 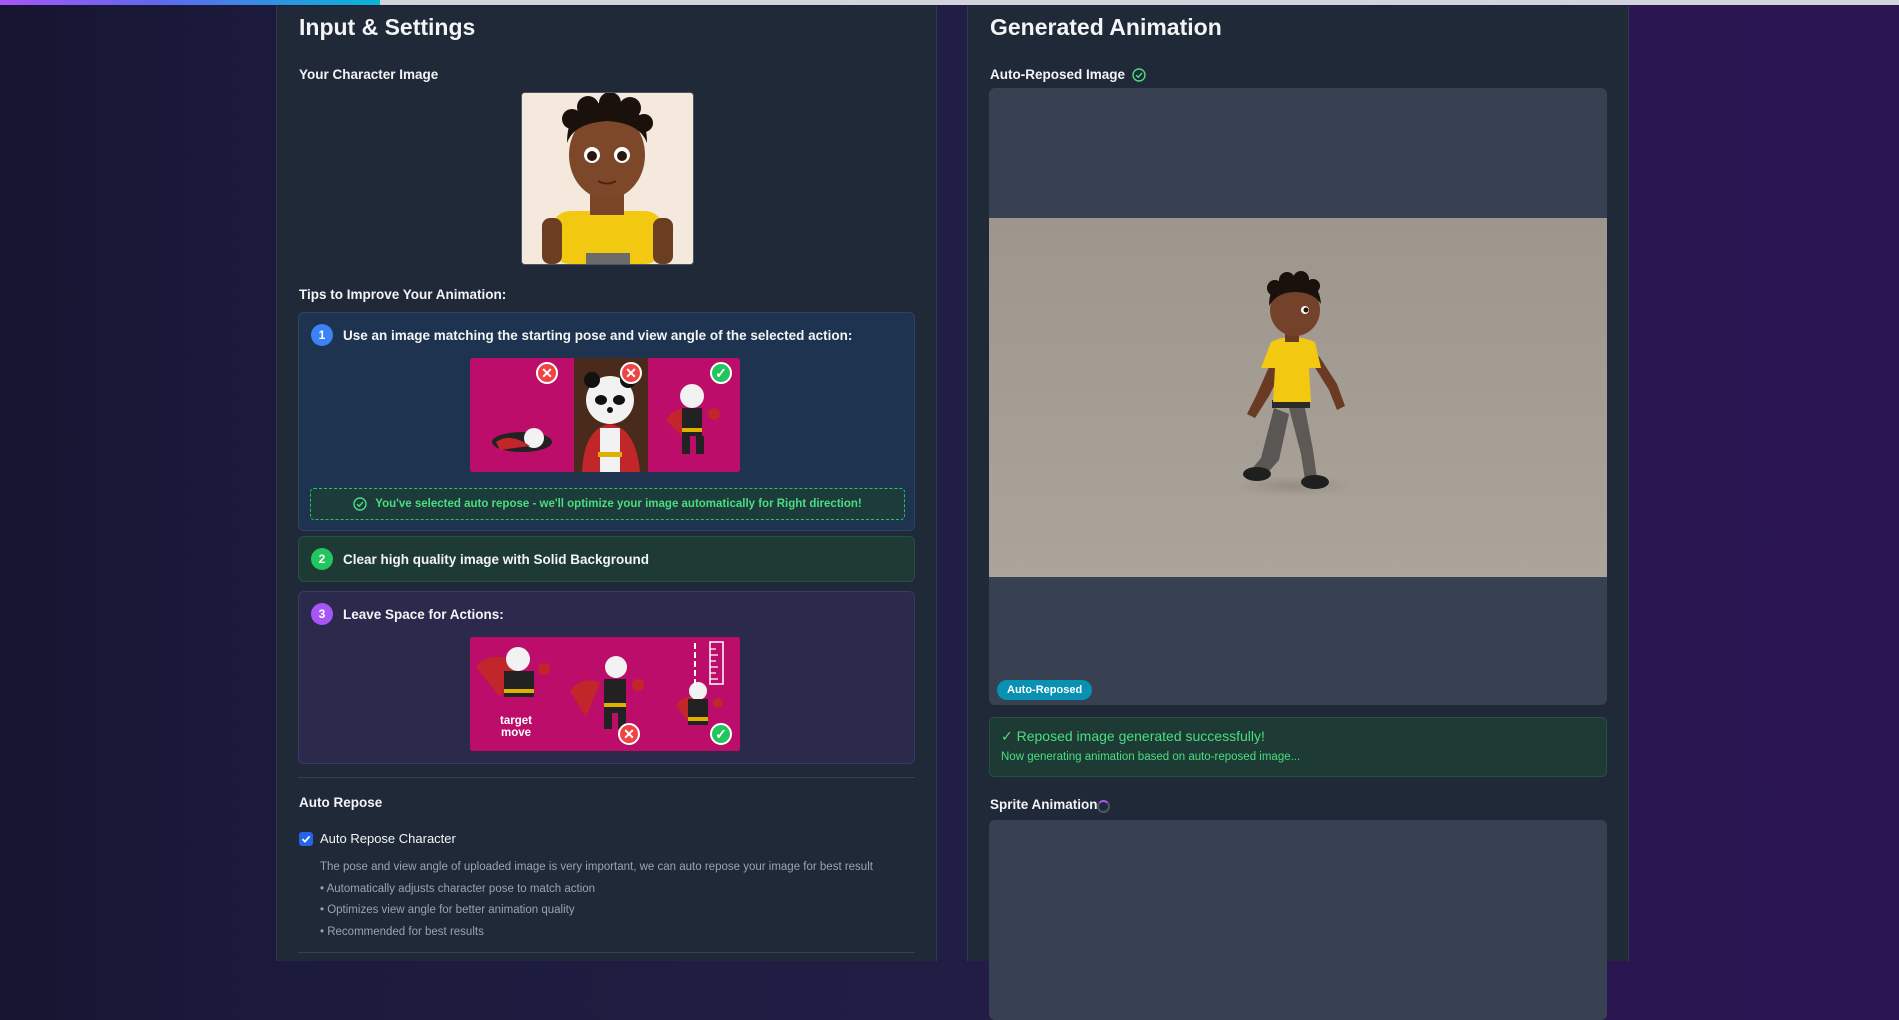 I want to click on tips-heading: Tips to Improve Your Animation:, so click(x=403, y=294).